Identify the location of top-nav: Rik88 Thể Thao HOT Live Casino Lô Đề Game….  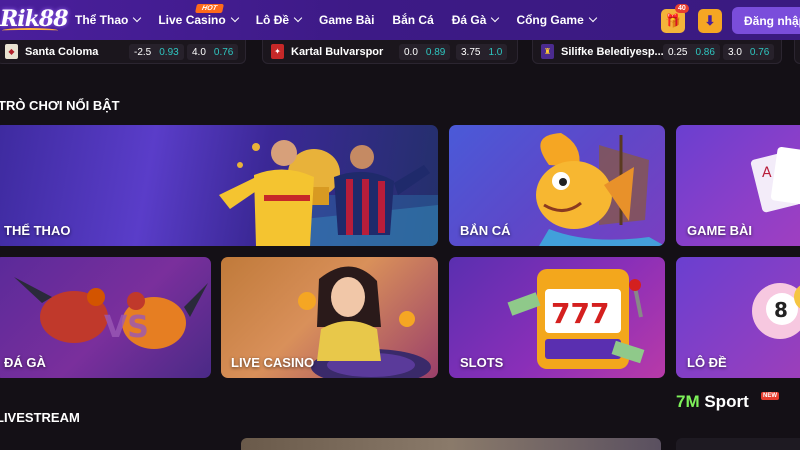
(400, 20).